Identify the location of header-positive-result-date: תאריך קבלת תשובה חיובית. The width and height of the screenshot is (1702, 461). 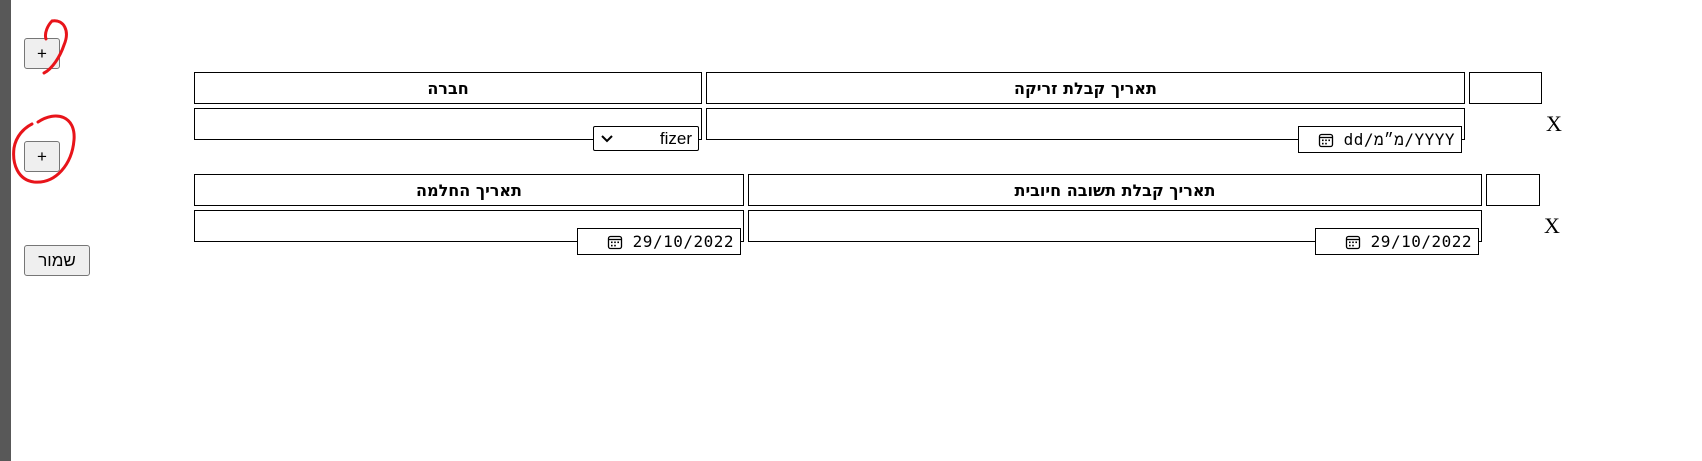
(1115, 190).